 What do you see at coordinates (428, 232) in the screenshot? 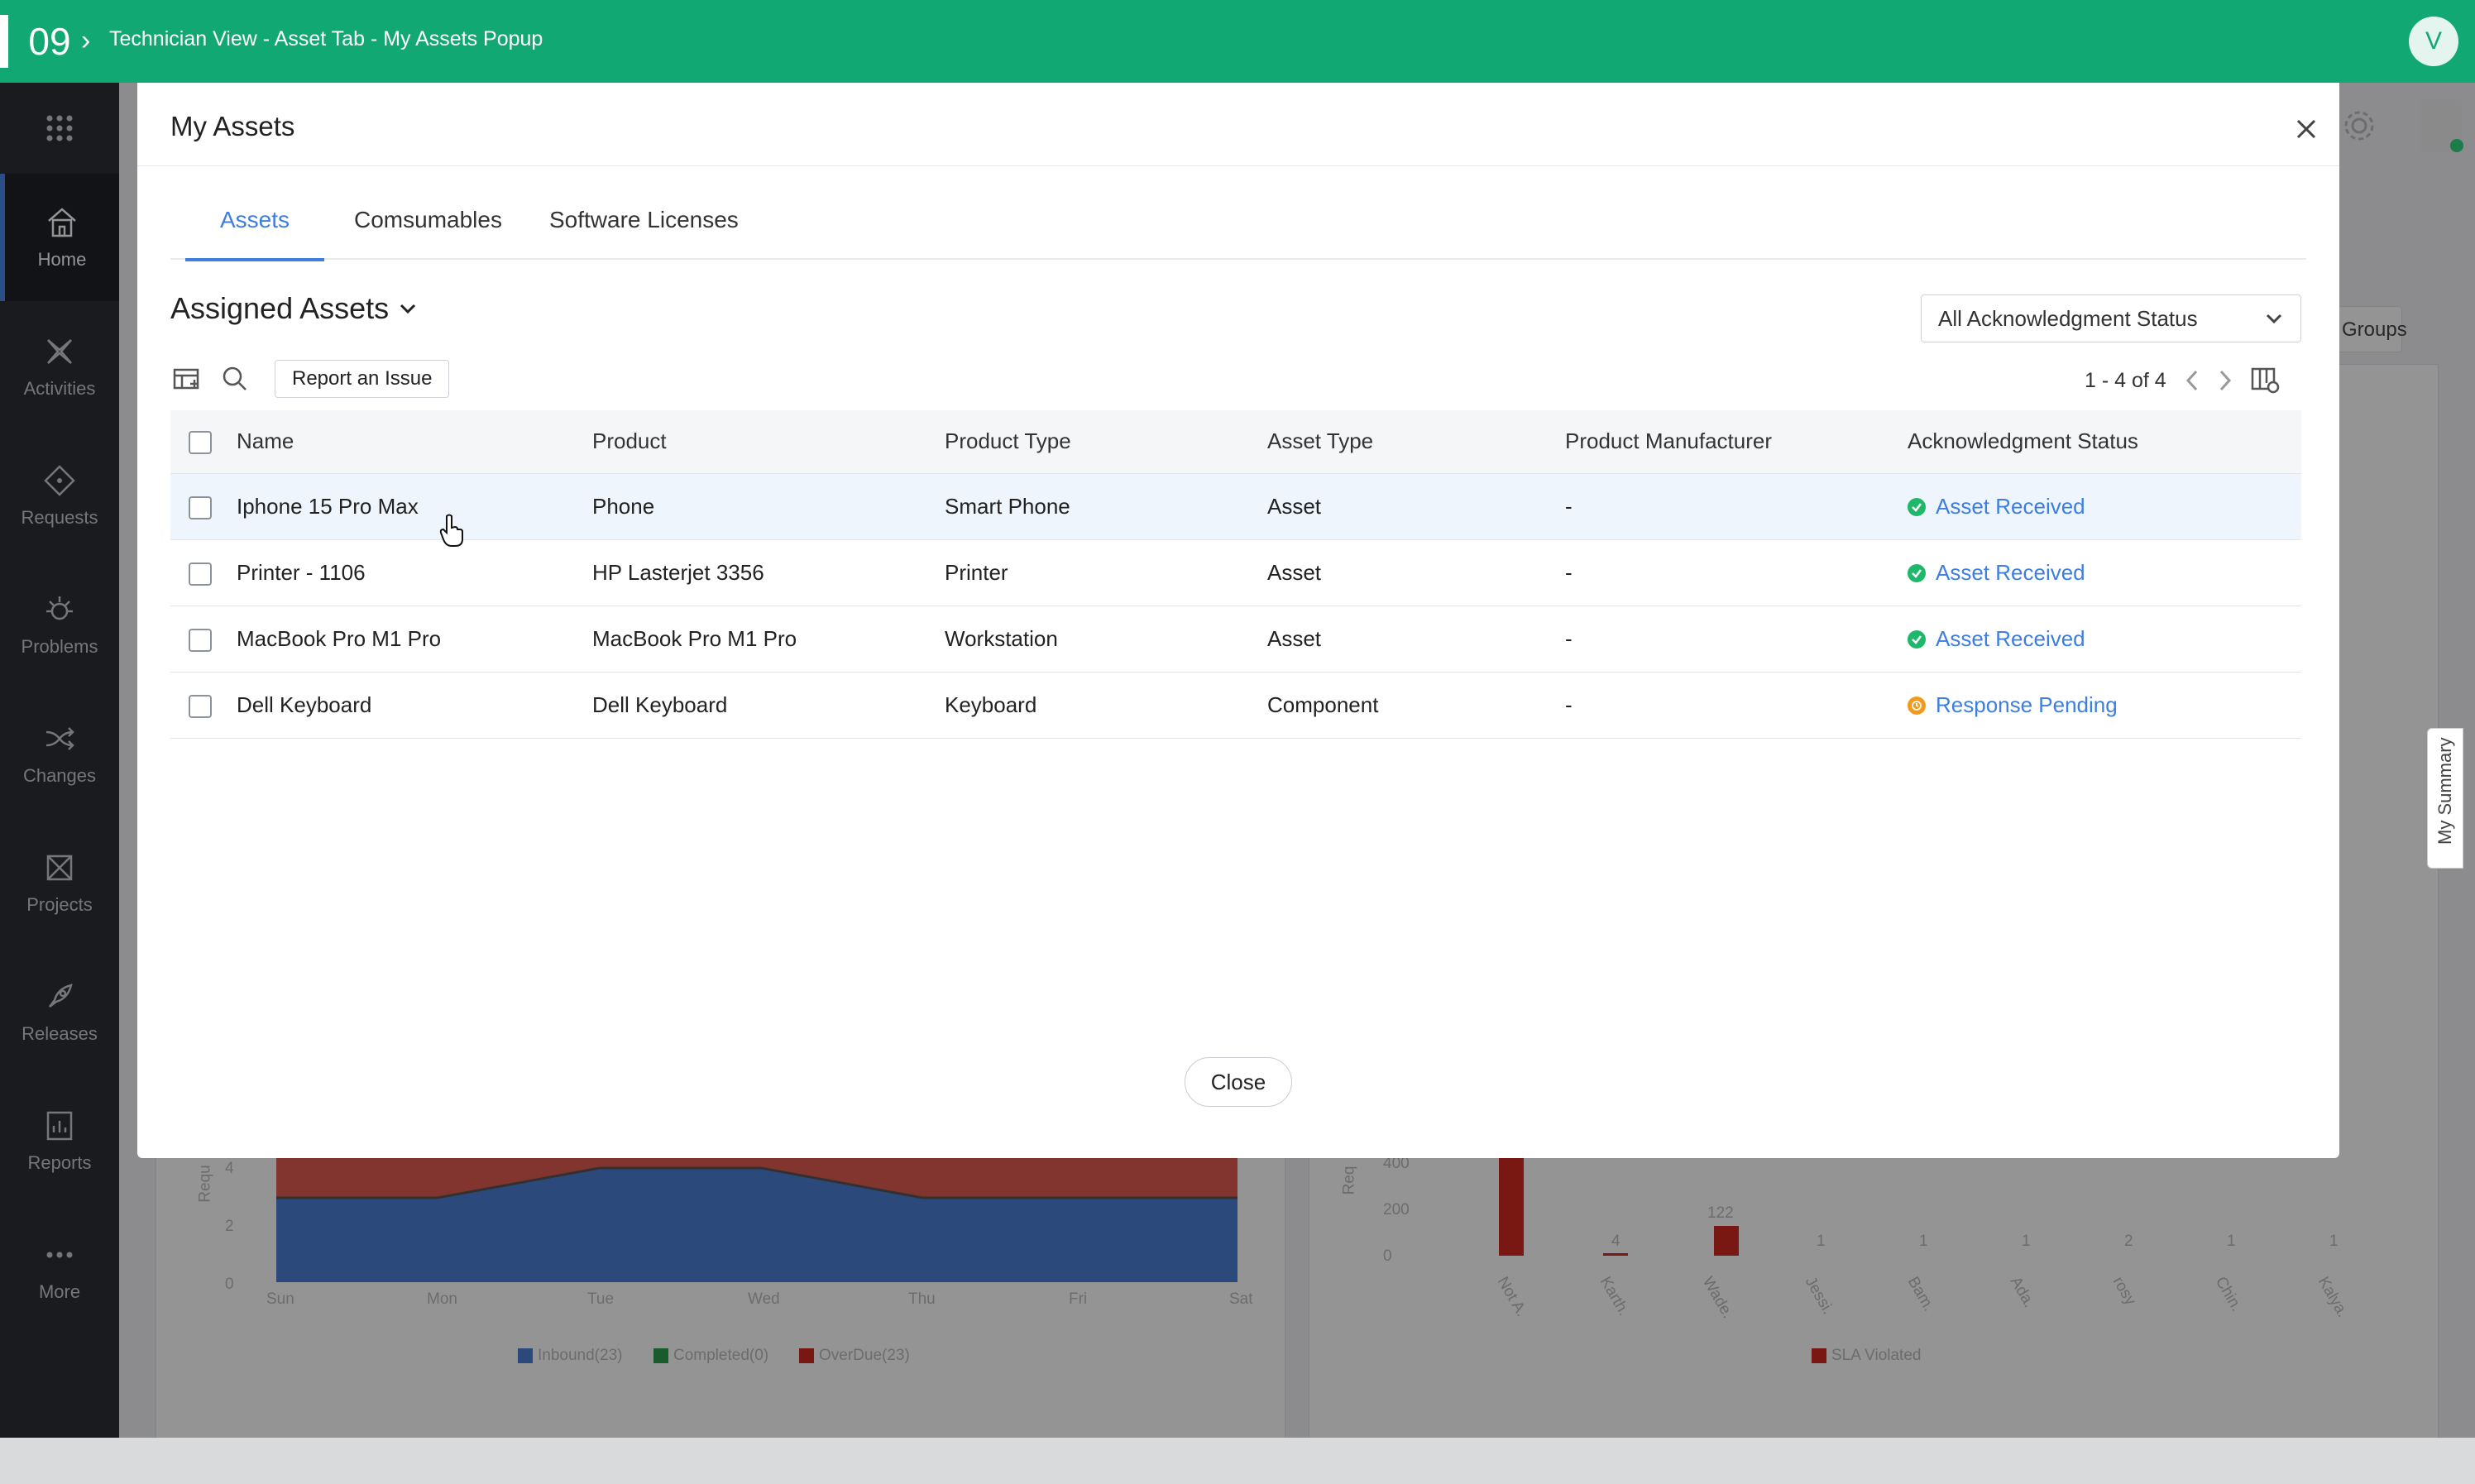
I see `tab-consumables: Comsumables` at bounding box center [428, 232].